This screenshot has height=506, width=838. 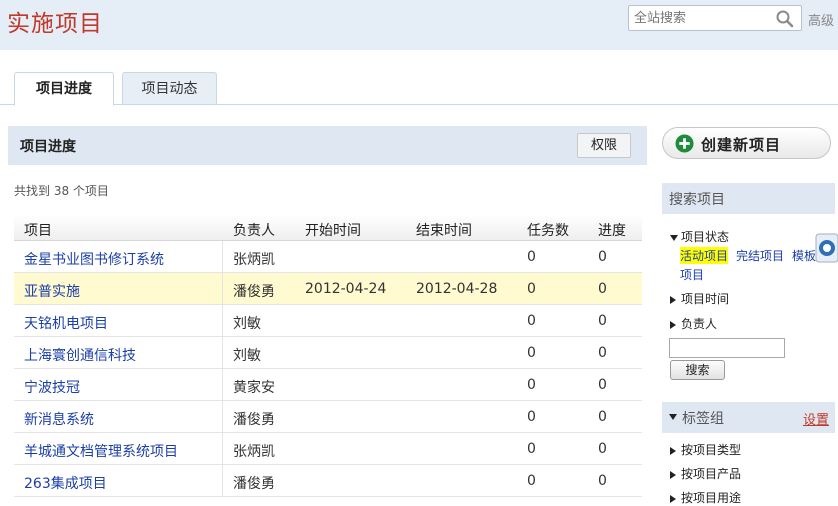 What do you see at coordinates (704, 255) in the screenshot?
I see `status-active-link: 活动项目` at bounding box center [704, 255].